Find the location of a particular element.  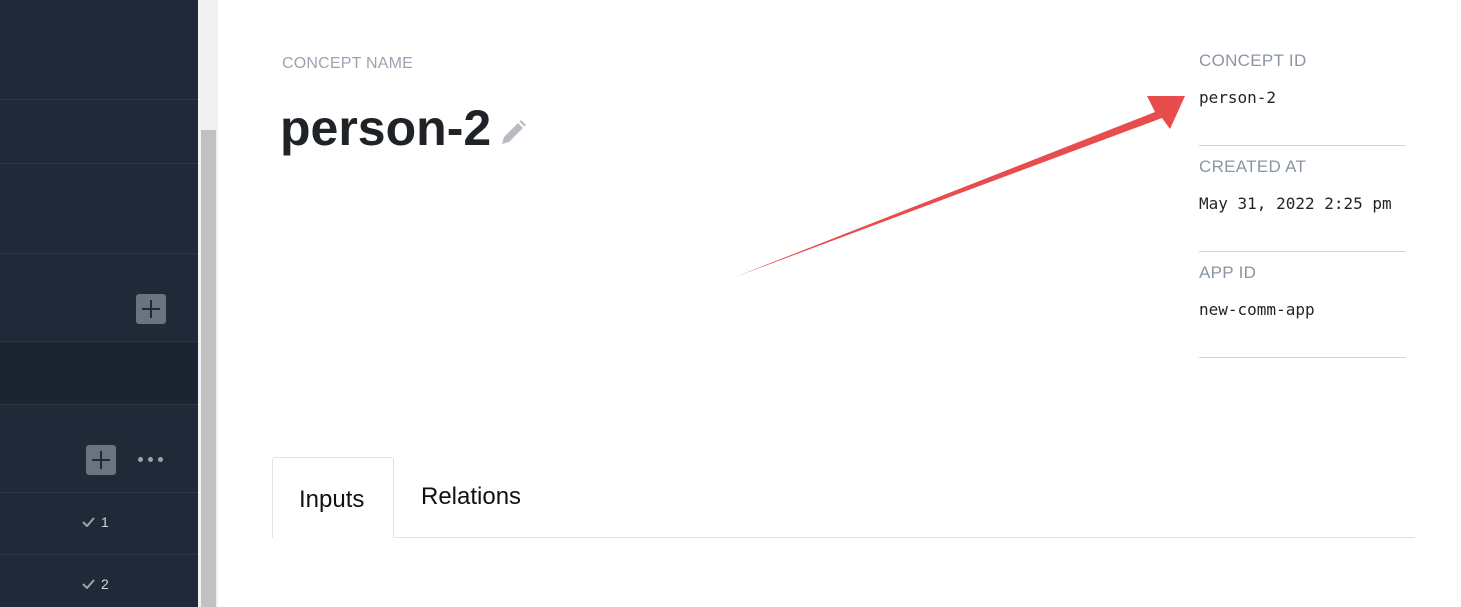

created-at-value: May 31, 2022 2:25 pm is located at coordinates (1295, 203).